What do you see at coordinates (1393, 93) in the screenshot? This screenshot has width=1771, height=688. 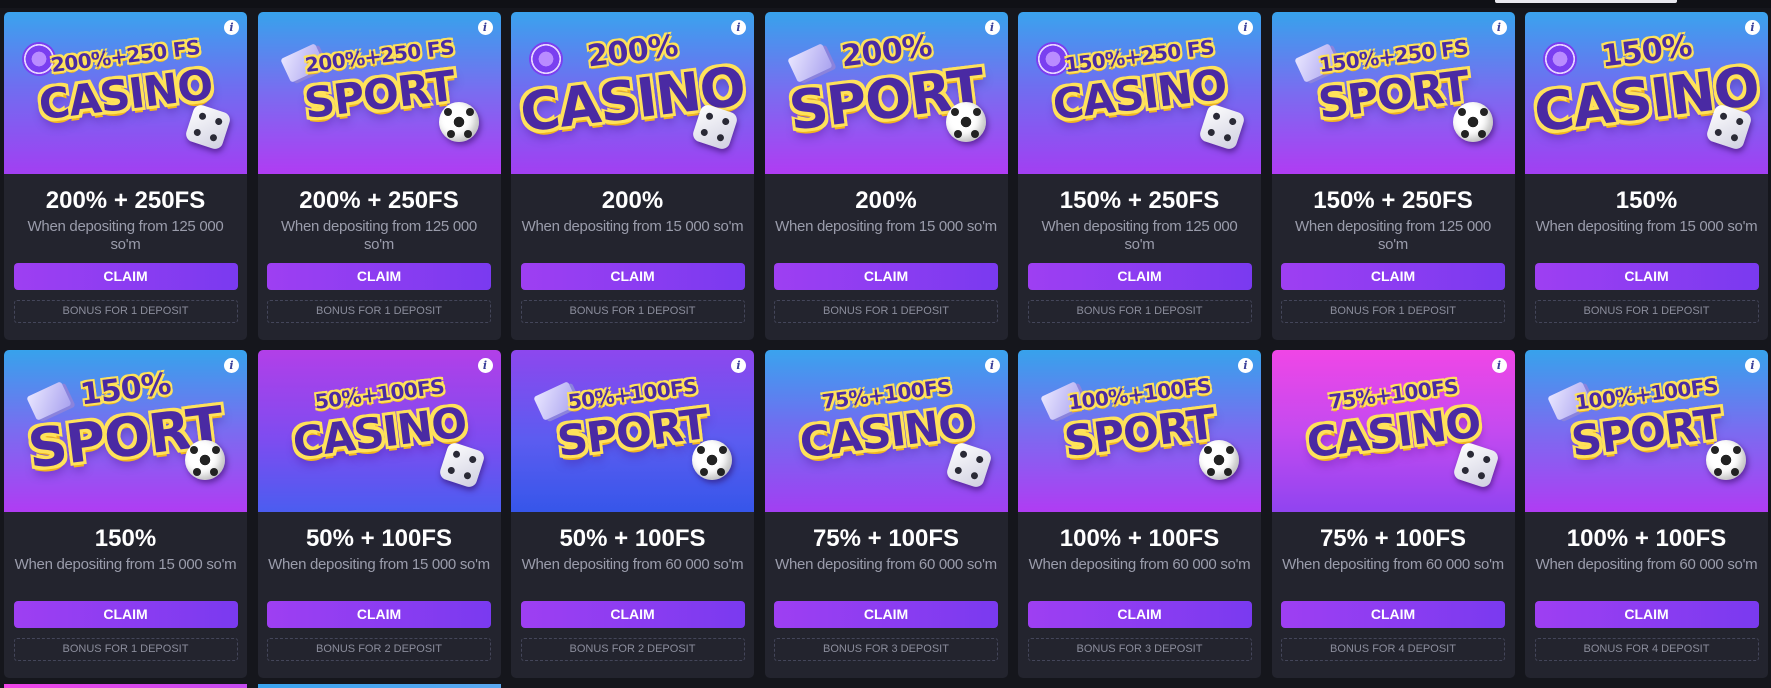 I see `bonus-banner: 150%+250 FS SPORT i` at bounding box center [1393, 93].